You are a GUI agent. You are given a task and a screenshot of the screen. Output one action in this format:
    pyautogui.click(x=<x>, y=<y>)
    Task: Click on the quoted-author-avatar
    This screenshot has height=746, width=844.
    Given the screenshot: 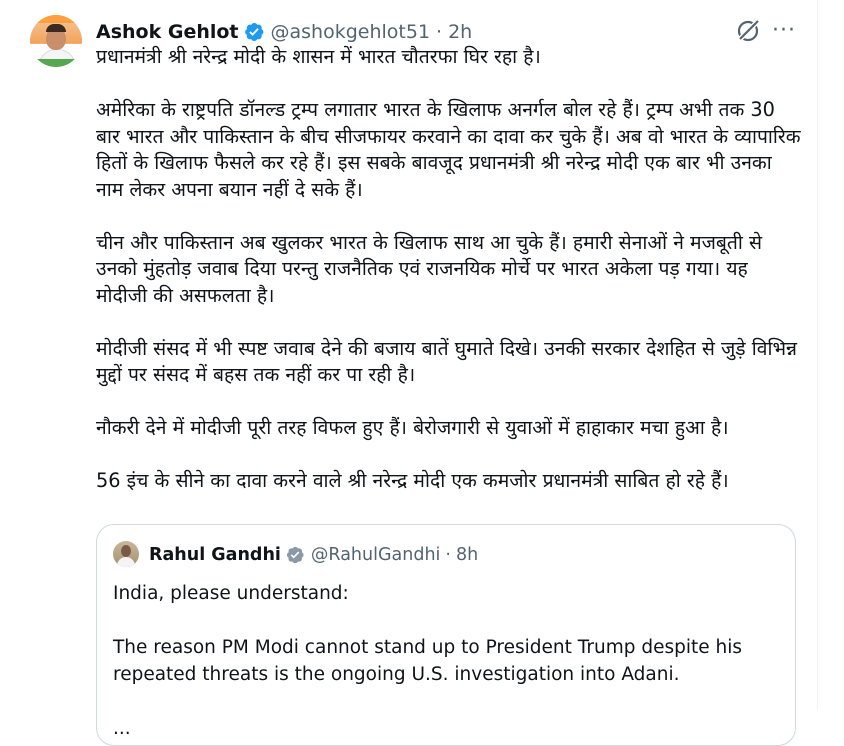 What is the action you would take?
    pyautogui.click(x=126, y=554)
    